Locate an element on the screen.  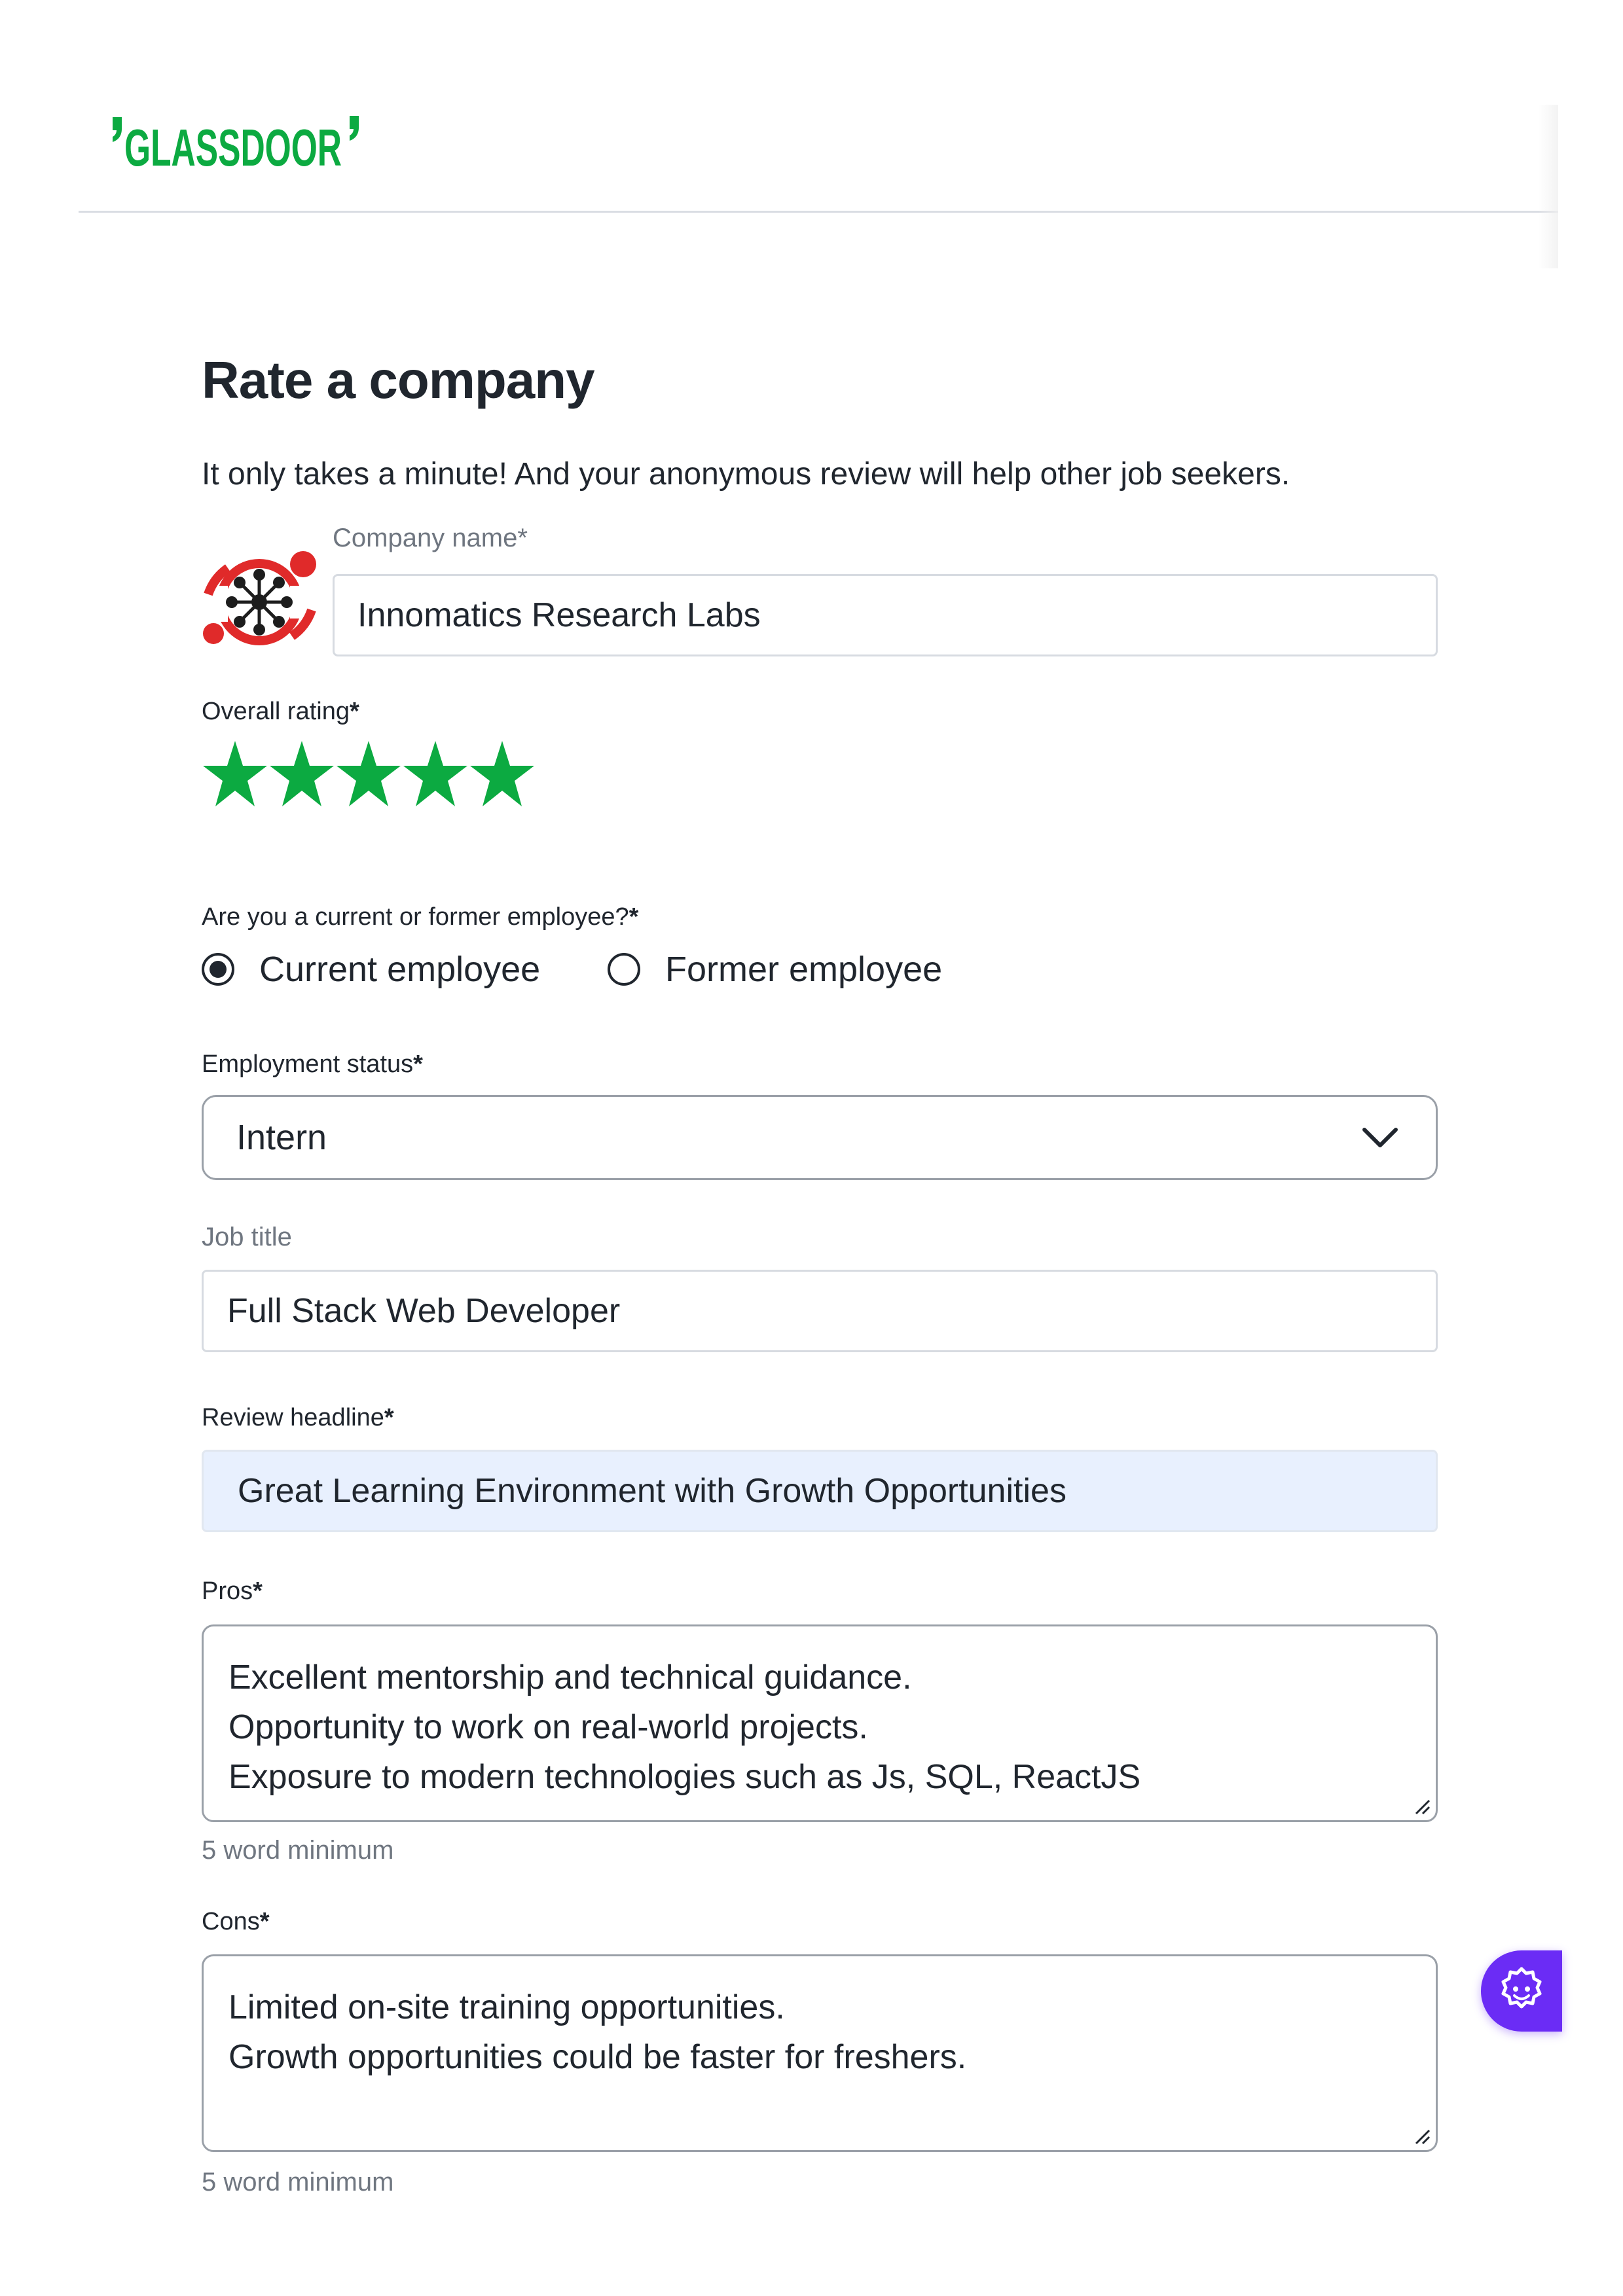
cons-label: Cons* is located at coordinates (236, 1922).